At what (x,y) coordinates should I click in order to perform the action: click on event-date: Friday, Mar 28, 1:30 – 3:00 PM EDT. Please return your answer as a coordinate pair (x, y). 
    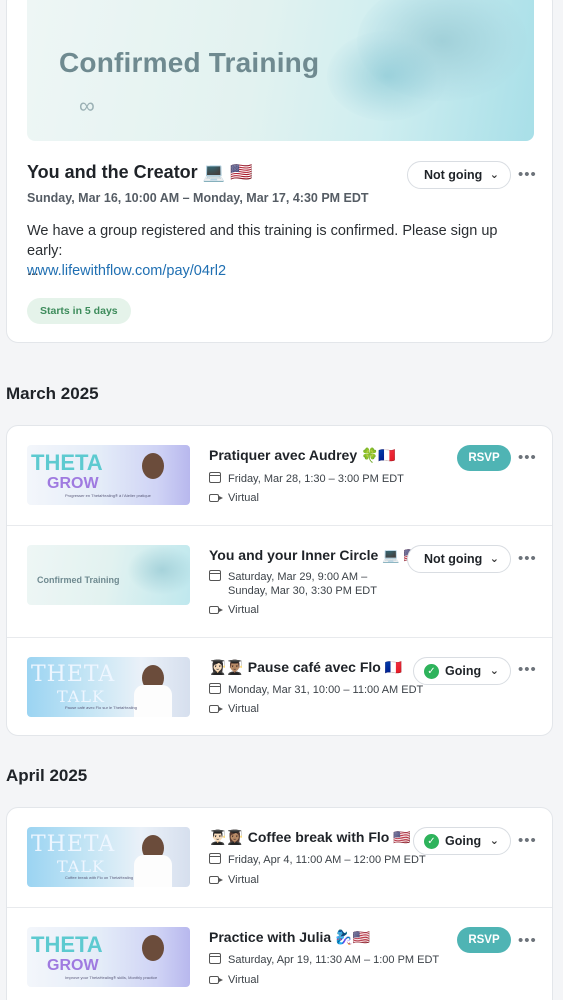
    Looking at the image, I should click on (316, 479).